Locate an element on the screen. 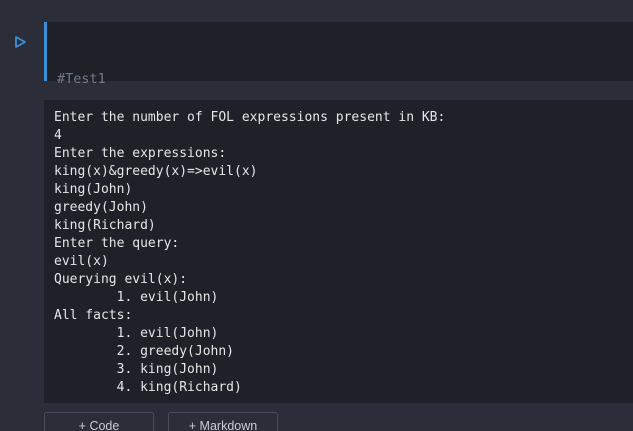 This screenshot has height=431, width=633. output-line: All facts: is located at coordinates (93, 315).